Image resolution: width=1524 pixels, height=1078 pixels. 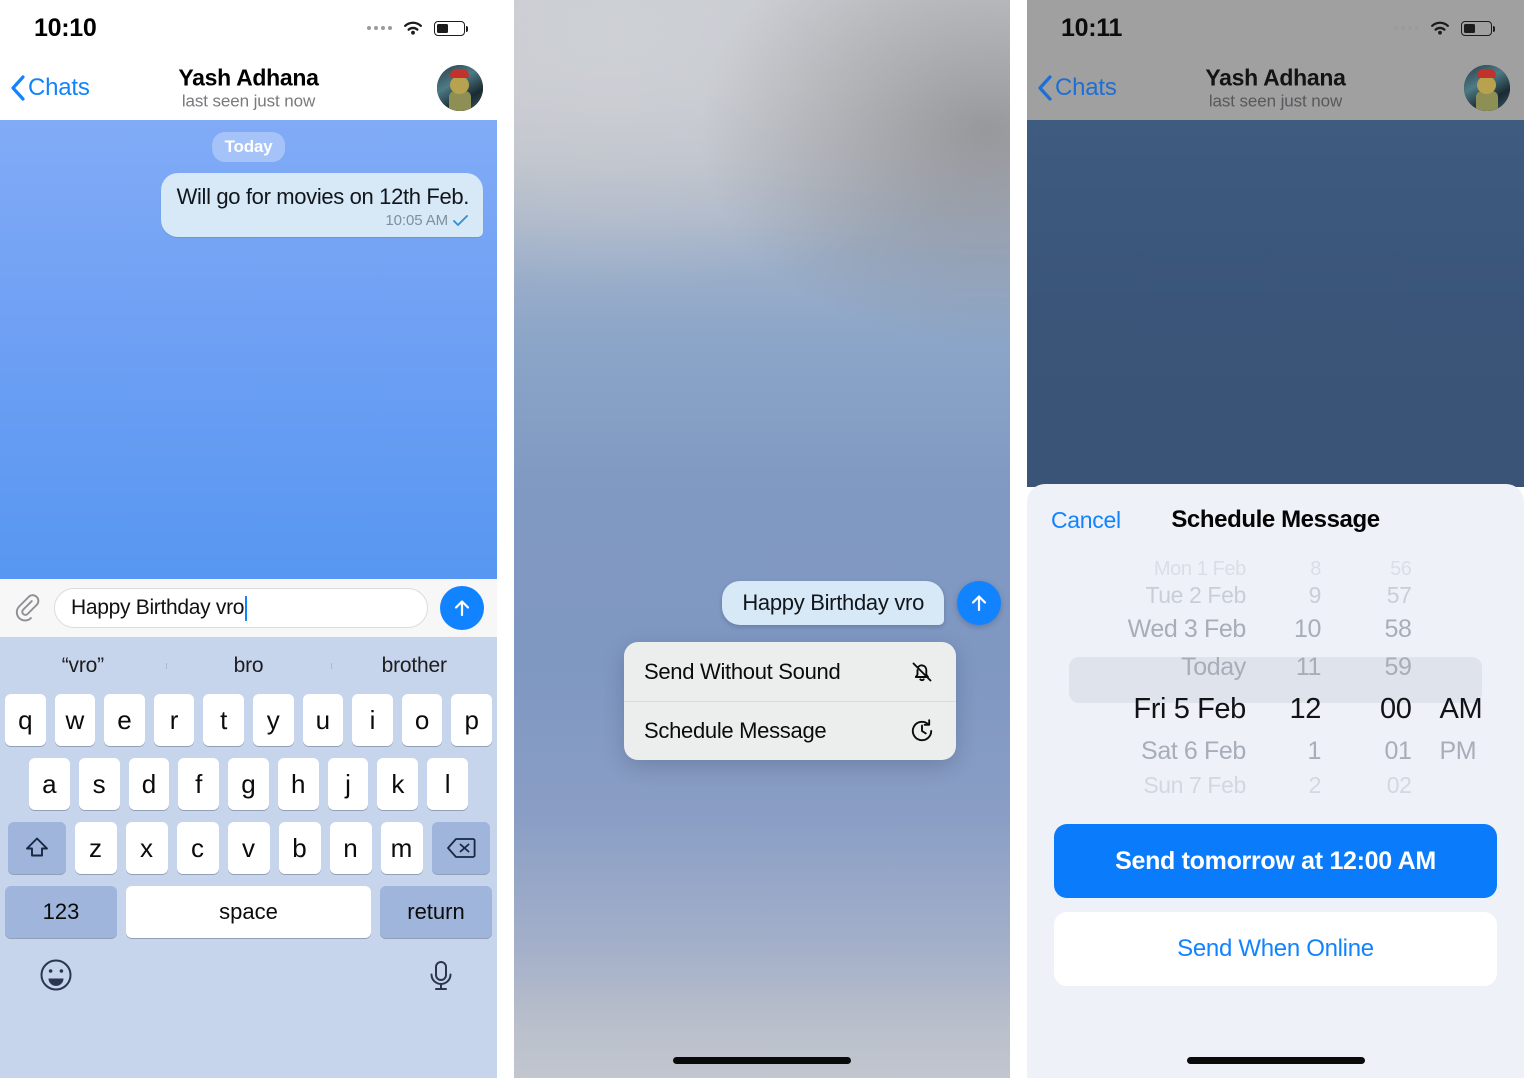 What do you see at coordinates (174, 720) in the screenshot?
I see `key-r: r` at bounding box center [174, 720].